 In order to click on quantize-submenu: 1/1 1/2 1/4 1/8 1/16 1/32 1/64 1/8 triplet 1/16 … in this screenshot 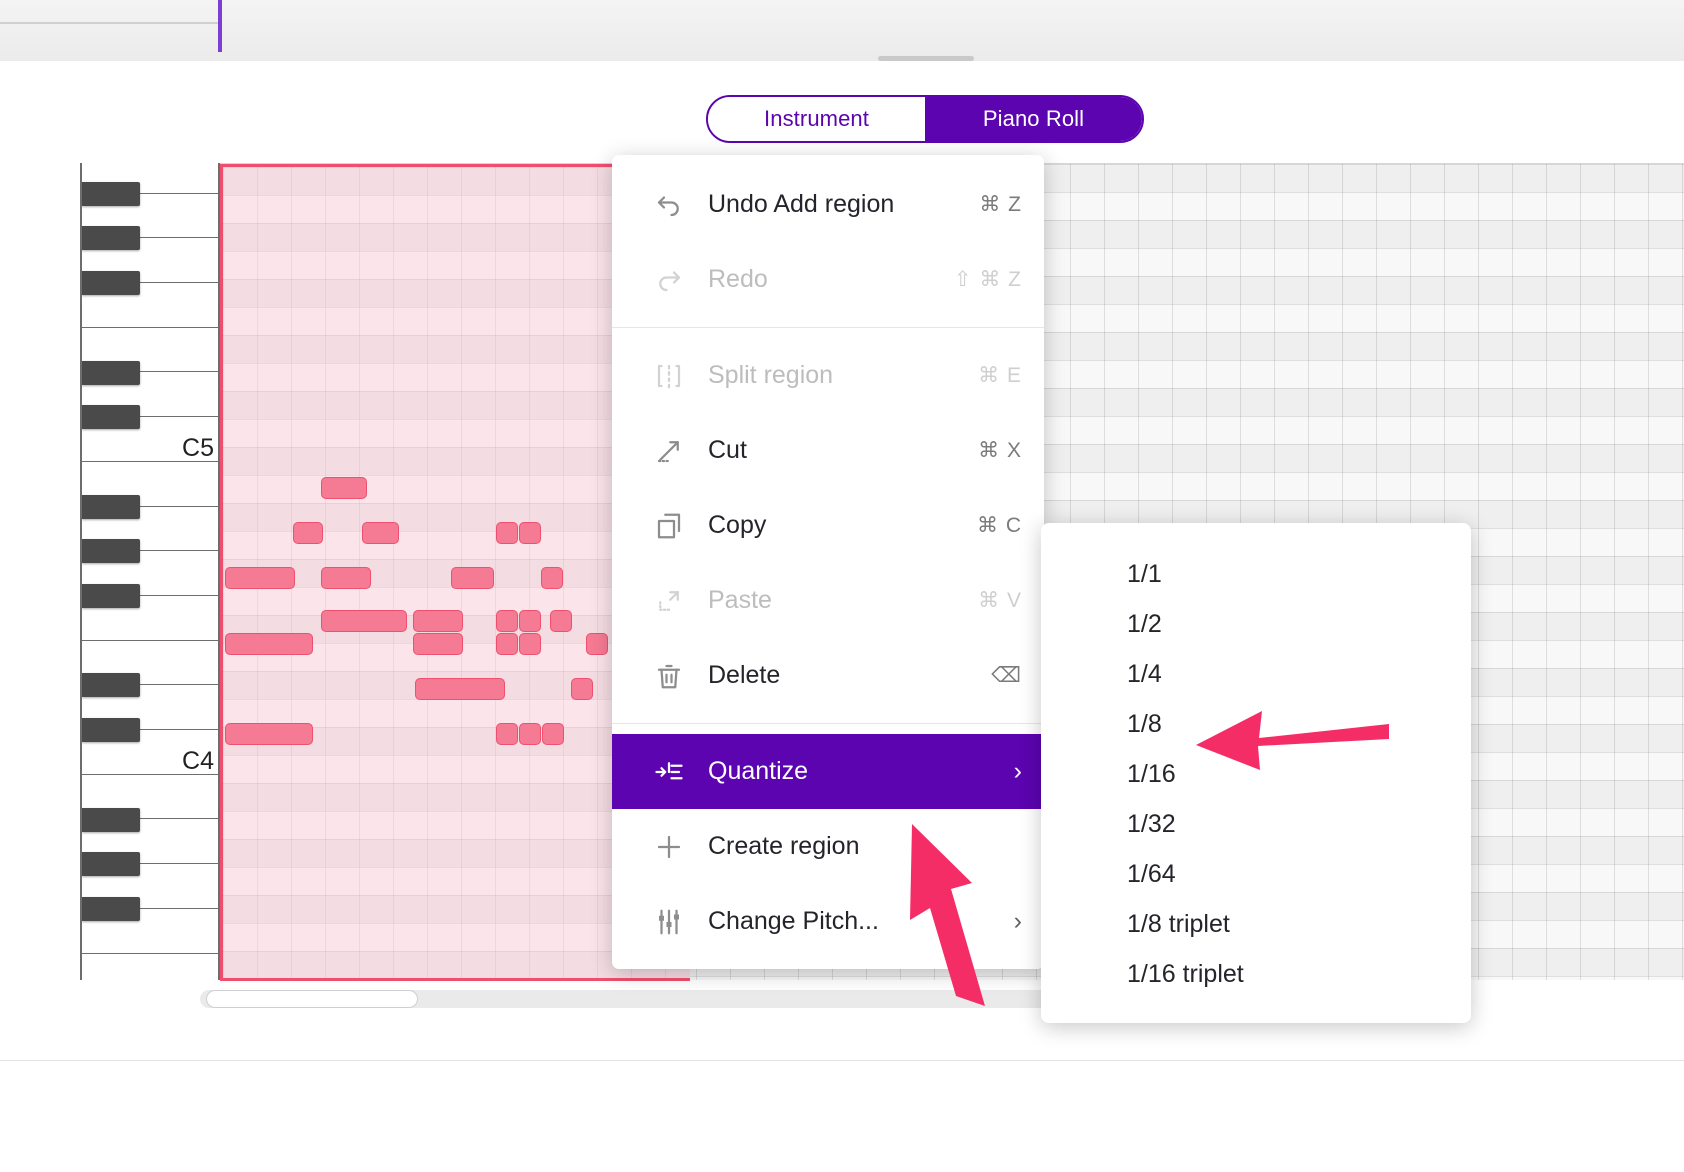, I will do `click(1256, 773)`.